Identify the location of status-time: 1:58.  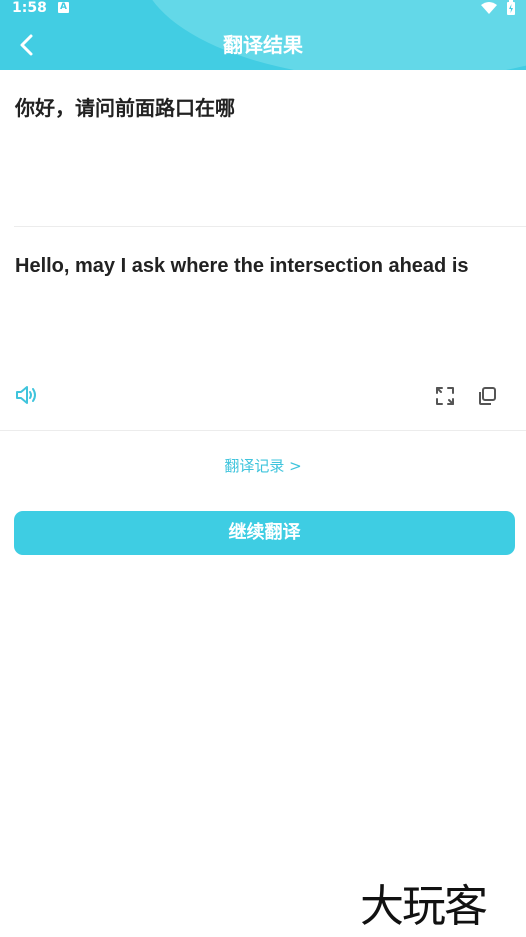
(29, 8).